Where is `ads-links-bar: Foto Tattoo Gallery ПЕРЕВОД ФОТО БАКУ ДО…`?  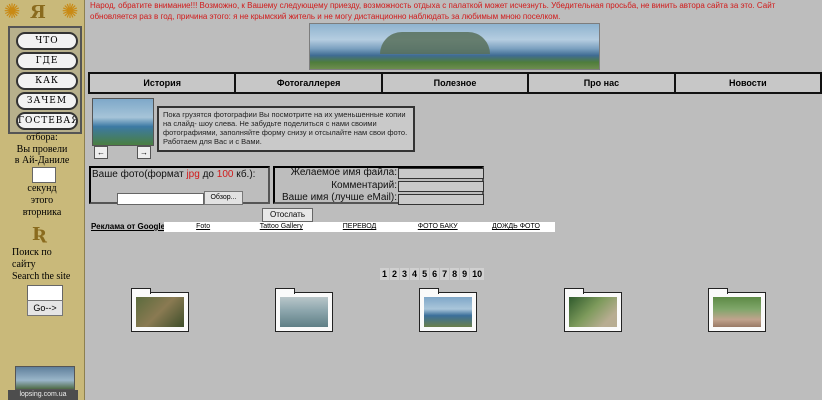
ads-links-bar: Foto Tattoo Gallery ПЕРЕВОД ФОТО БАКУ ДО… is located at coordinates (359, 227).